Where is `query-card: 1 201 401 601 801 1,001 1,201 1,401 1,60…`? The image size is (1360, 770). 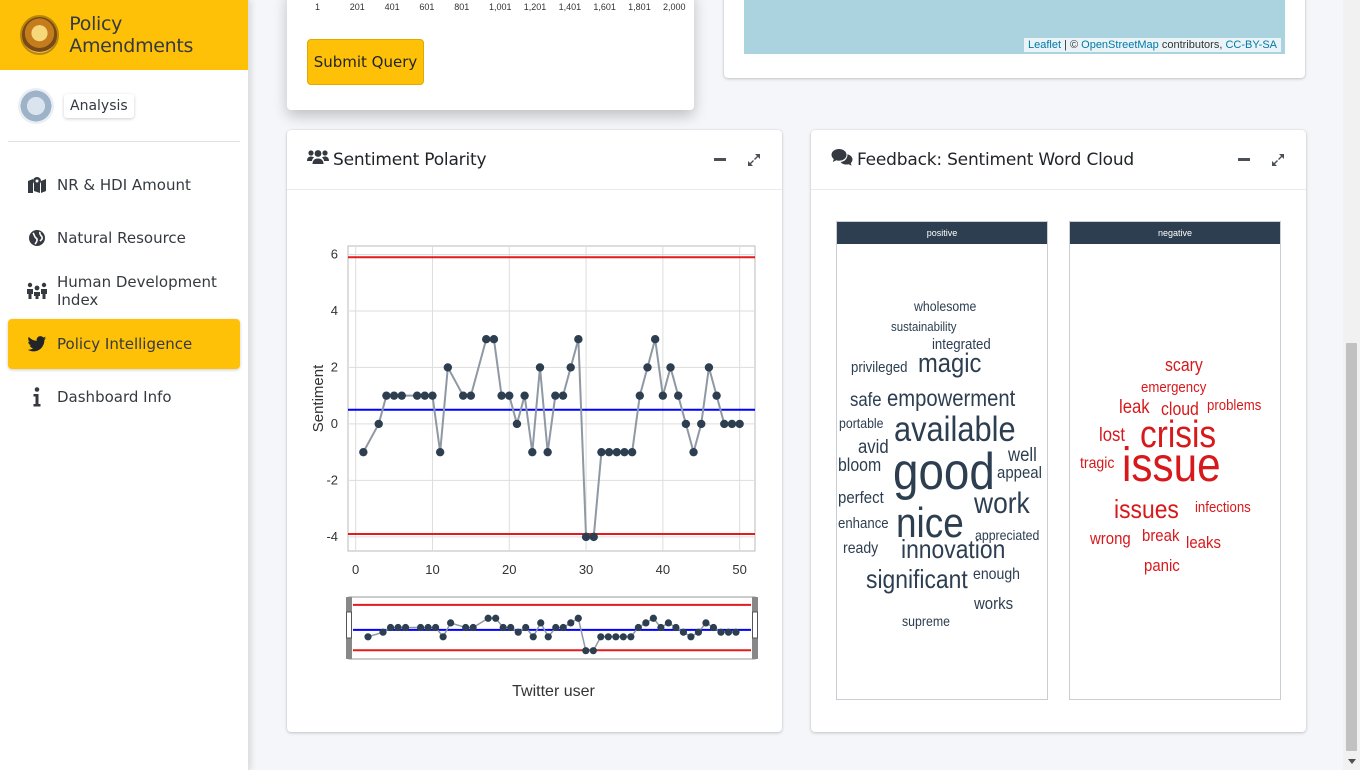
query-card: 1 201 401 601 801 1,001 1,201 1,401 1,60… is located at coordinates (490, 55).